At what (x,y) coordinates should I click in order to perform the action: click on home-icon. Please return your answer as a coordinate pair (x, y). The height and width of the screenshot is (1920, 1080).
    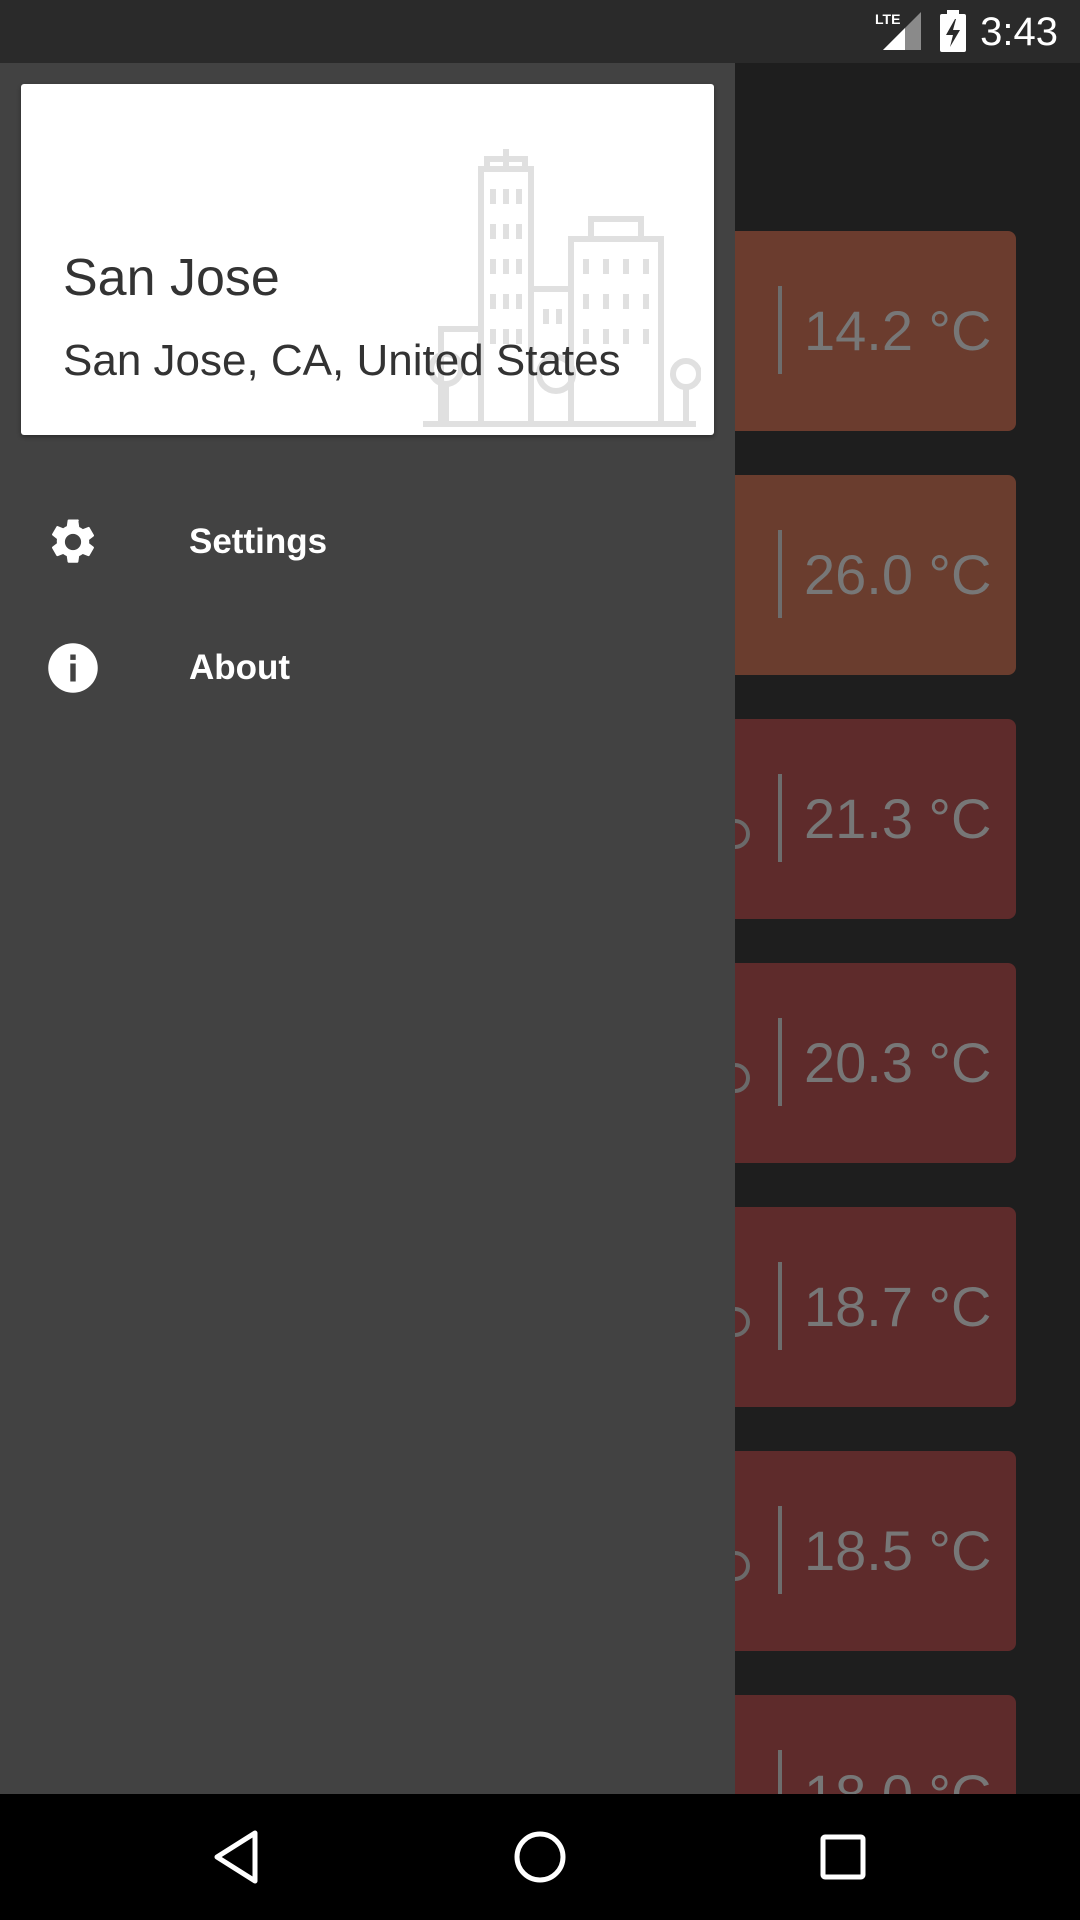
    Looking at the image, I should click on (540, 1857).